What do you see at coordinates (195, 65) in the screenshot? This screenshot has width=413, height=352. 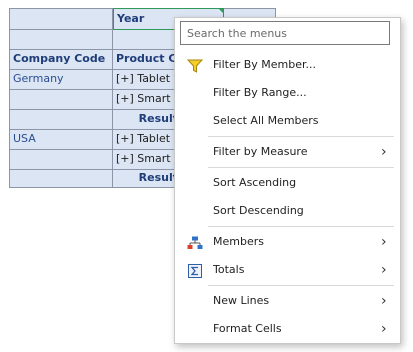 I see `filter-funnel-icon` at bounding box center [195, 65].